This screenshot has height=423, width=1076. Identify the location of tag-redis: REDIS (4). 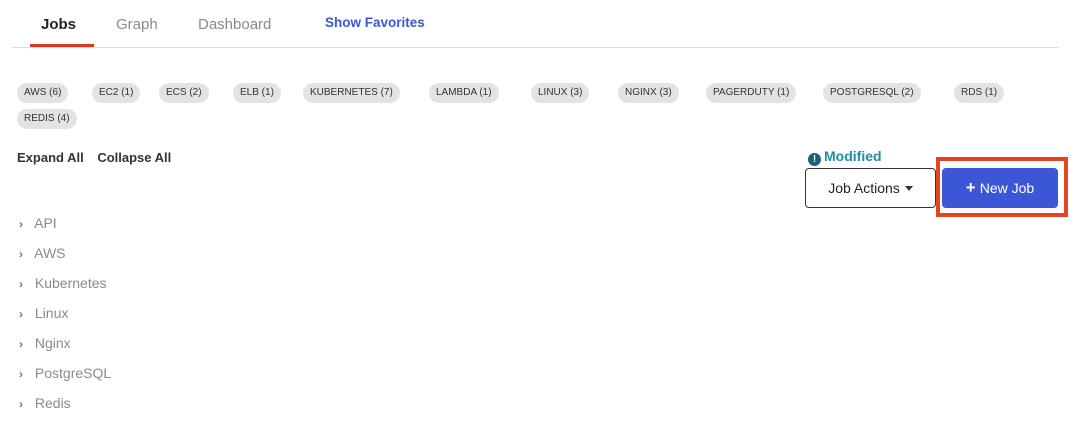
(47, 119).